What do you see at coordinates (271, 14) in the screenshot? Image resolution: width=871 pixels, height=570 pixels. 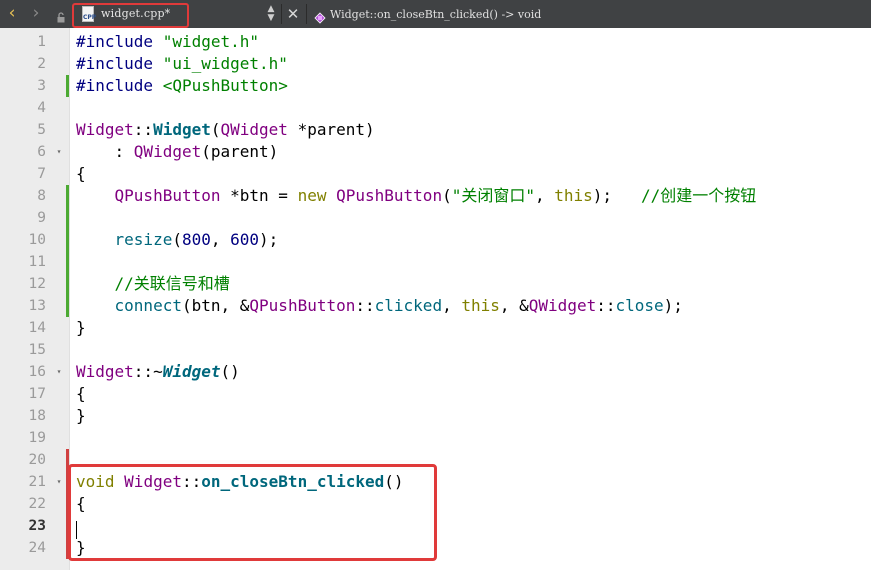 I see `updown-arrows-icon: ▲ ▼` at bounding box center [271, 14].